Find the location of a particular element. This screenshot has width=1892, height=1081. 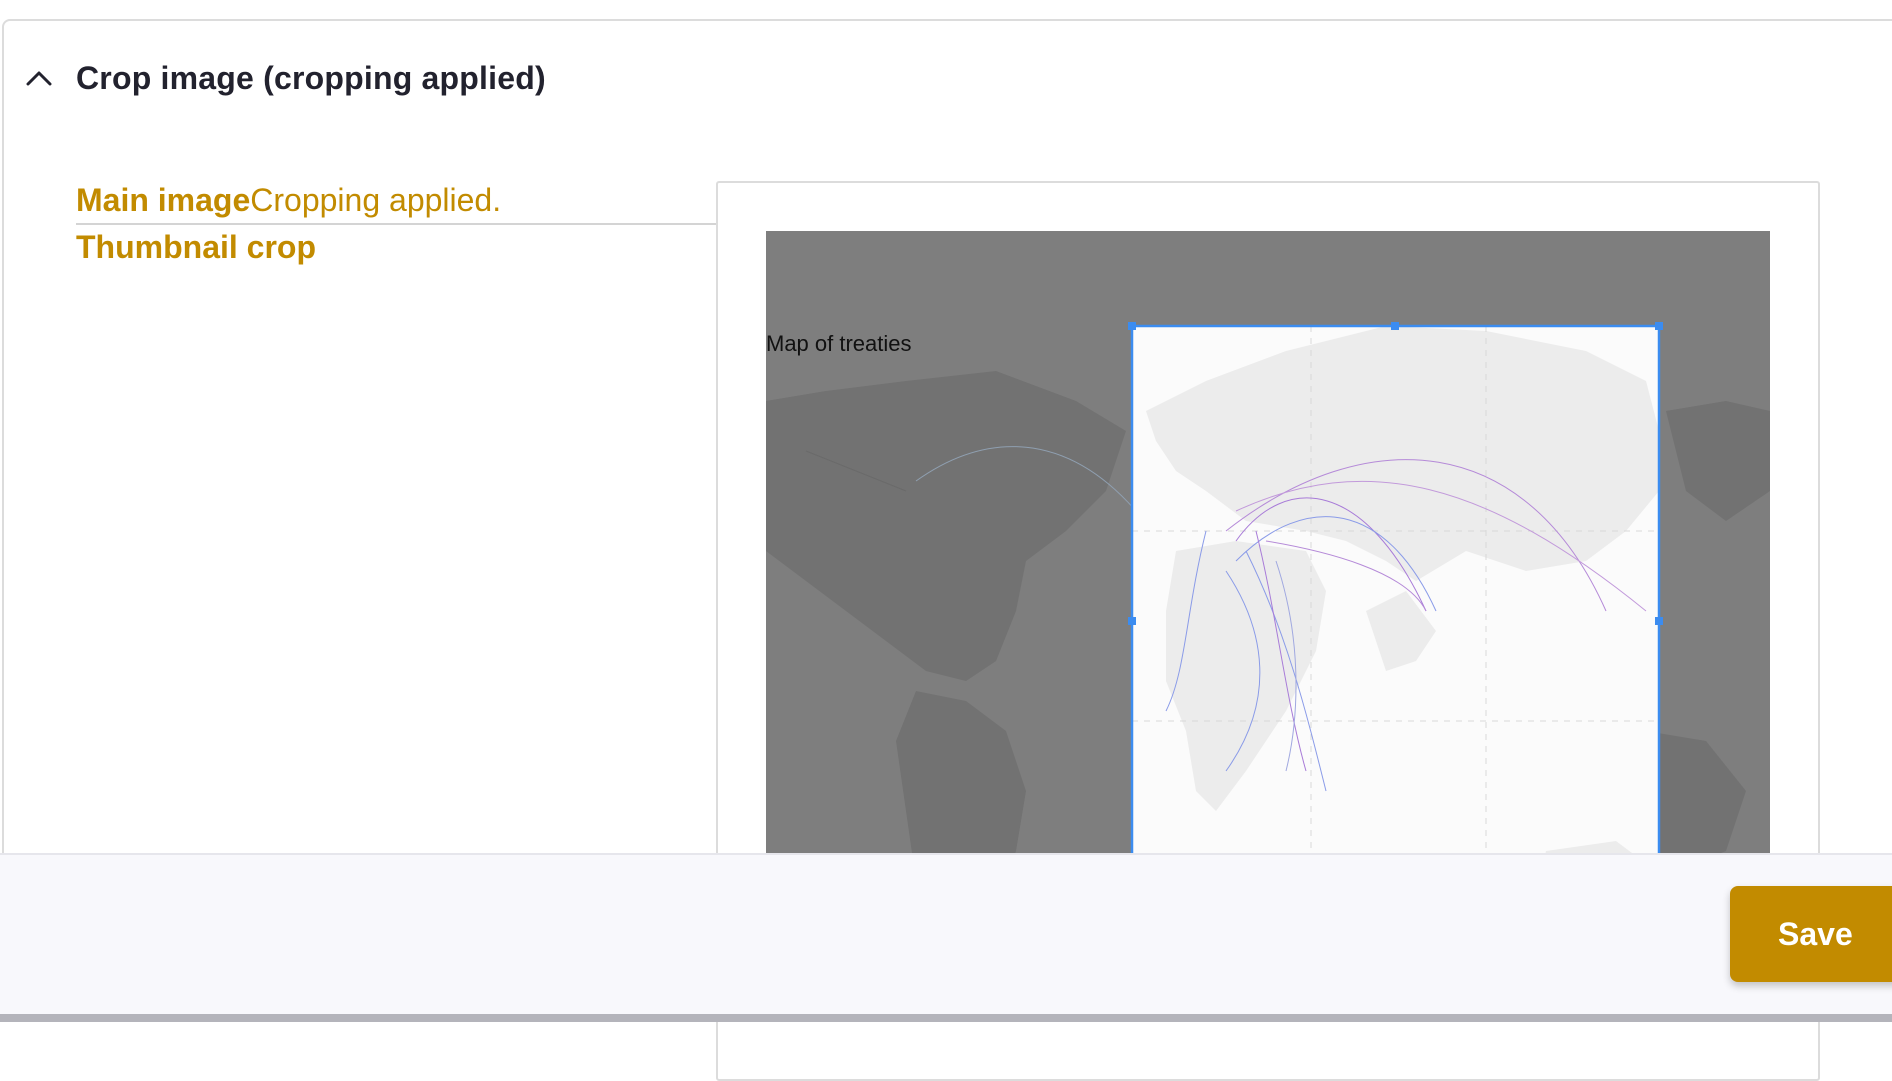

crop-image-section-header: Crop image (cropping applied) is located at coordinates (286, 78).